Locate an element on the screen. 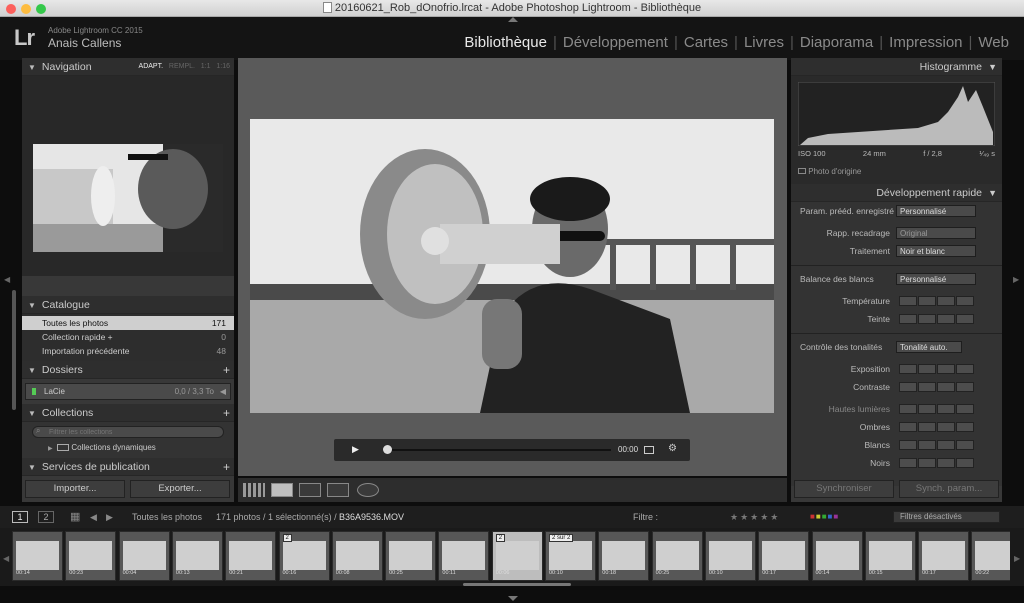  play-icon: ▶ is located at coordinates (355, 449).